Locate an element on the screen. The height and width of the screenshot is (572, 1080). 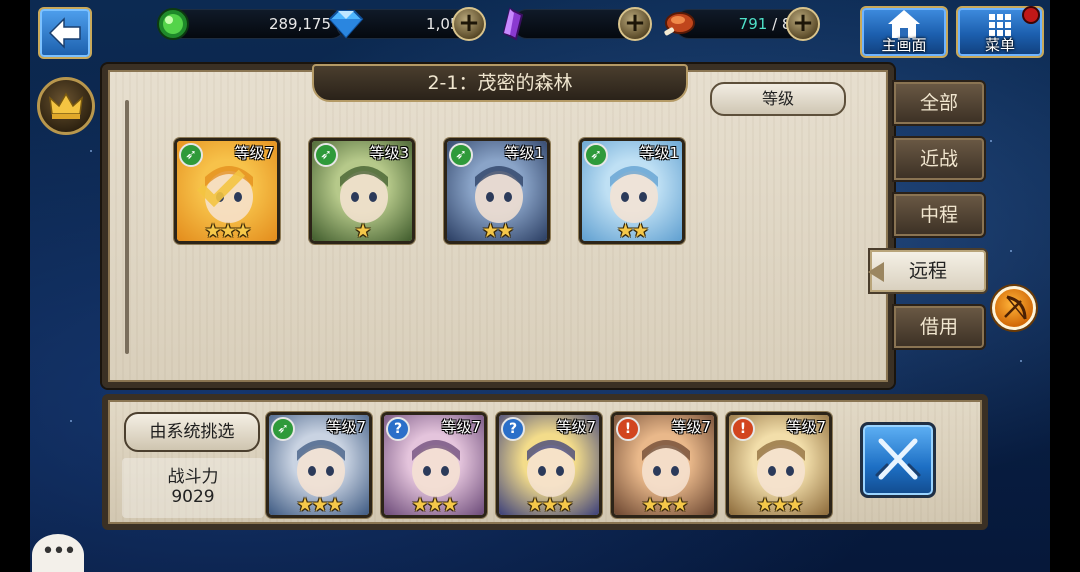
filter-tab-1: 近战 is located at coordinates (939, 159).